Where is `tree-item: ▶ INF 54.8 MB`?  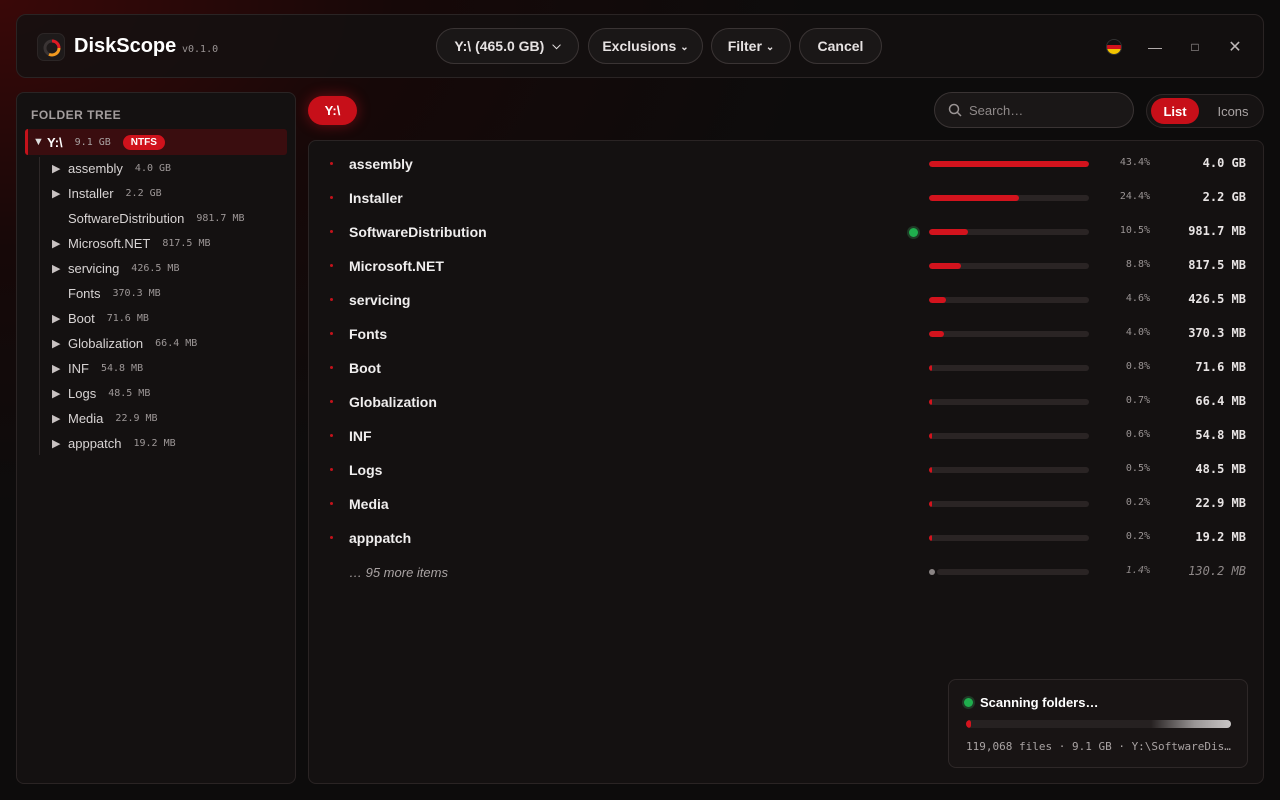
tree-item: ▶ INF 54.8 MB is located at coordinates (97, 368).